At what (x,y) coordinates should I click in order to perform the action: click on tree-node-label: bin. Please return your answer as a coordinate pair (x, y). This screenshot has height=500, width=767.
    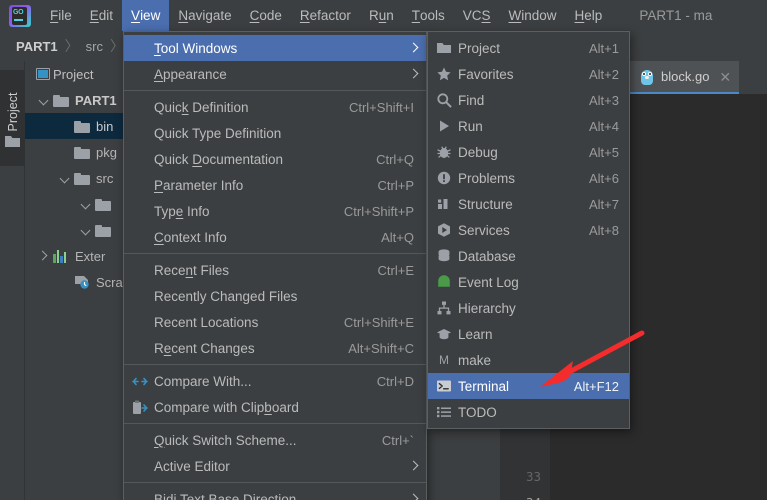
    Looking at the image, I should click on (105, 126).